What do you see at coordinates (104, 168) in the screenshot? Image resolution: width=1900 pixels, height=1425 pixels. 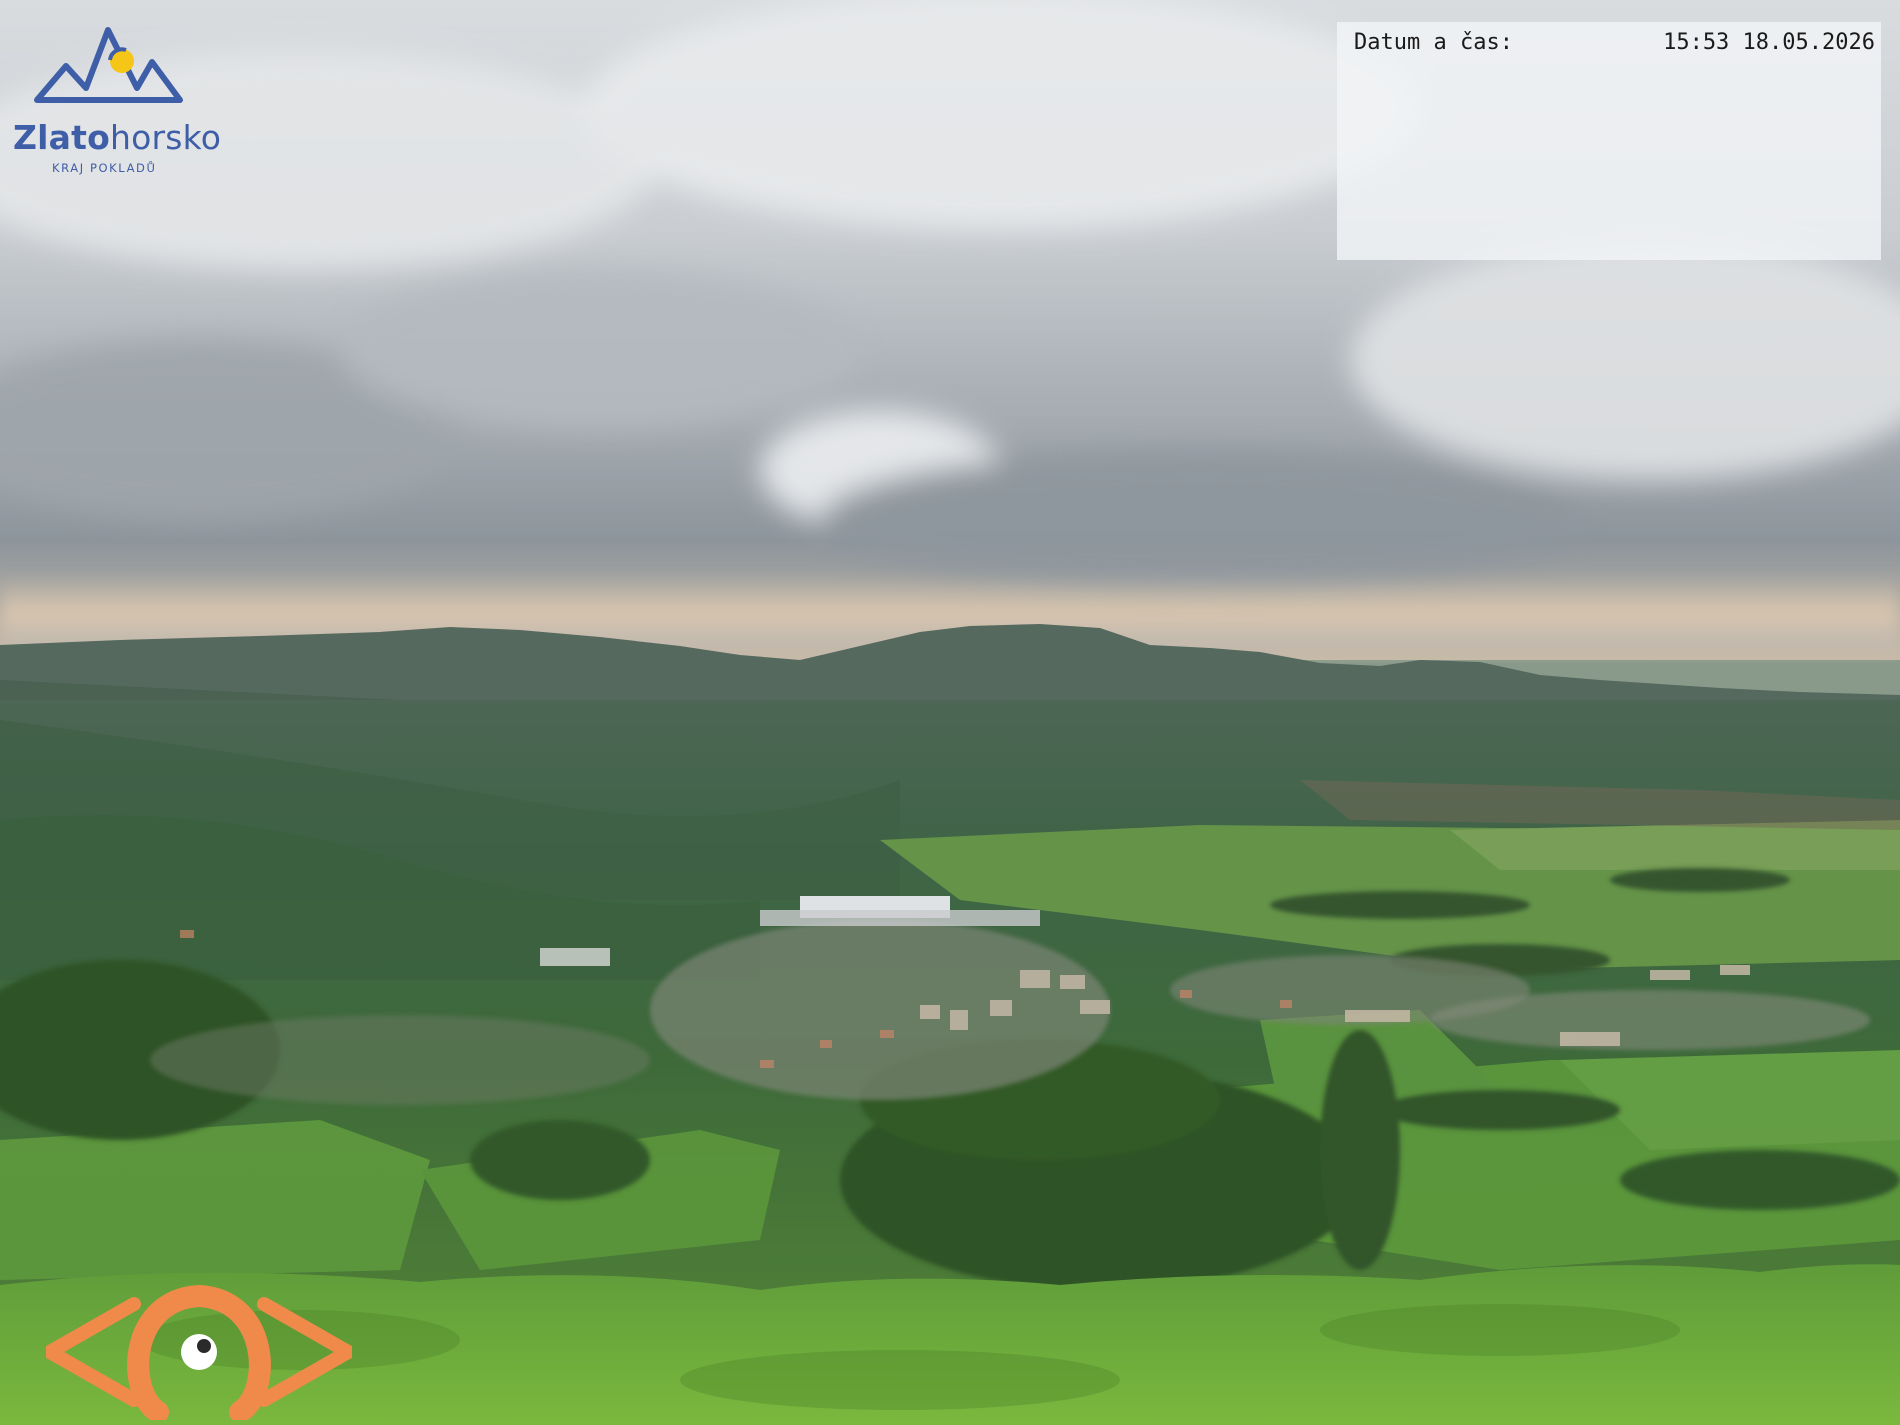 I see `brand-tagline: KRAJ POKLADŮ` at bounding box center [104, 168].